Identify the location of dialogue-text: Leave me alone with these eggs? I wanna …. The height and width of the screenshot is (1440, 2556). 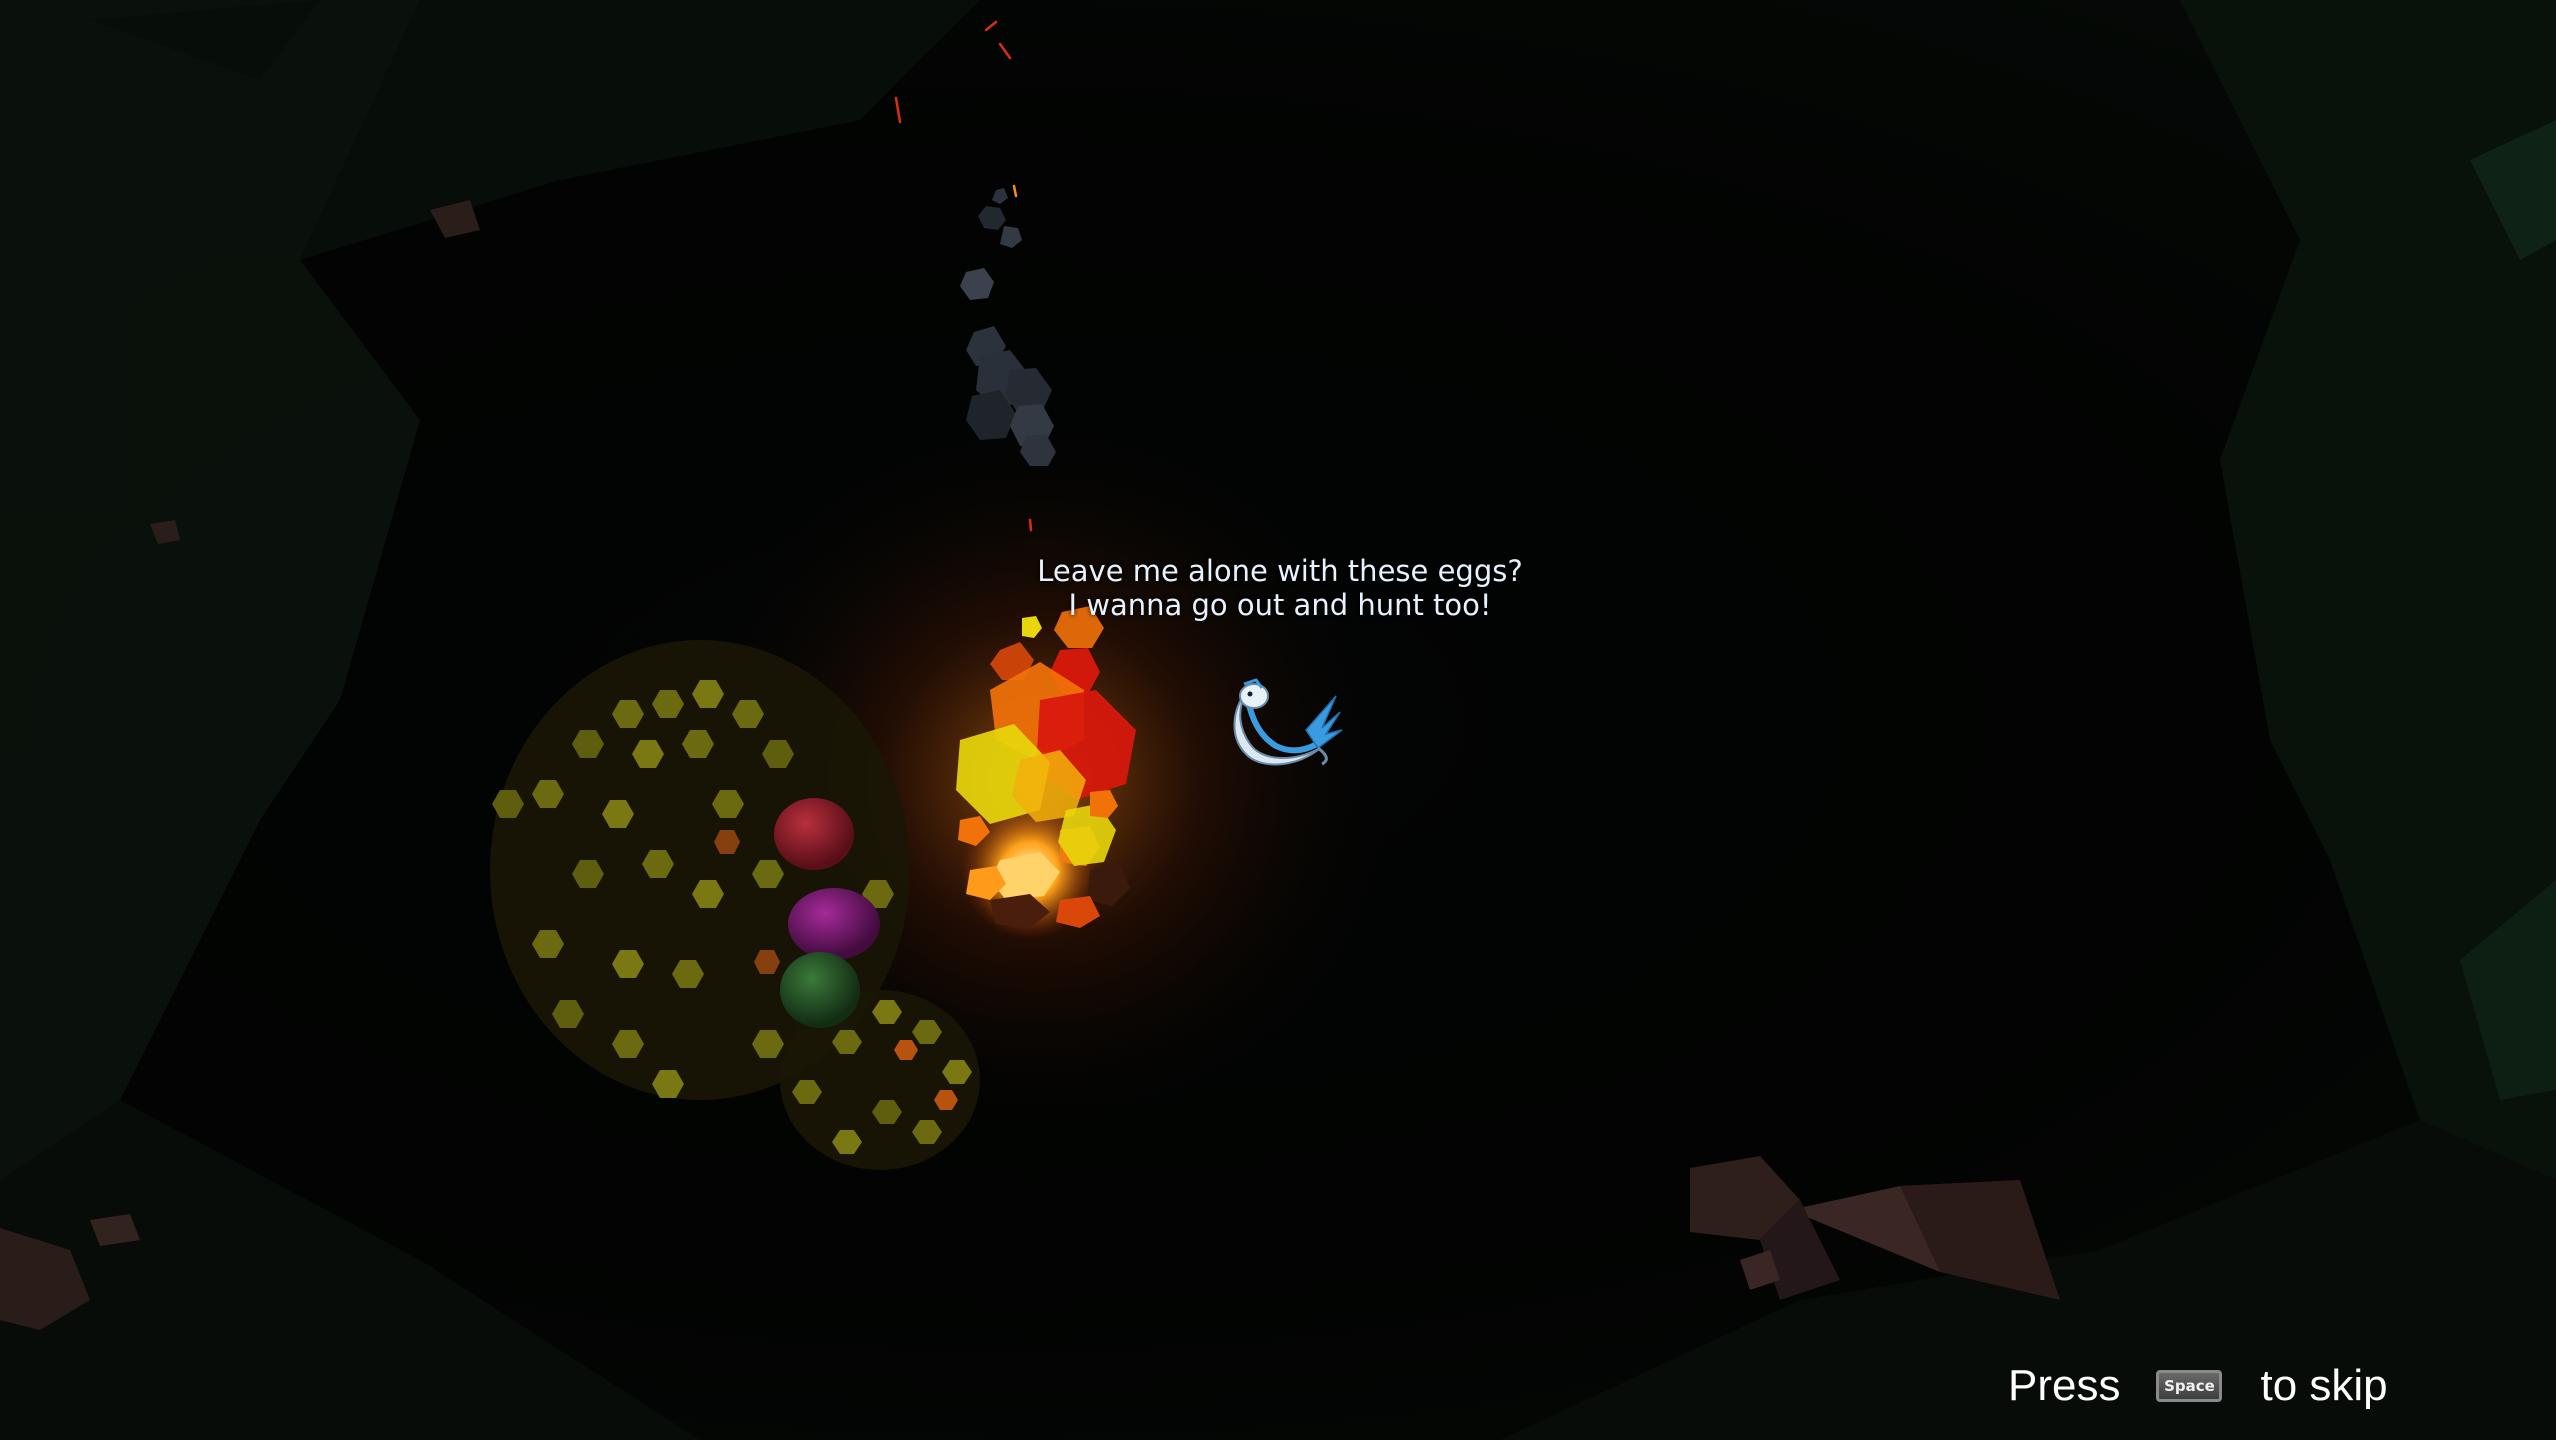
(1280, 588).